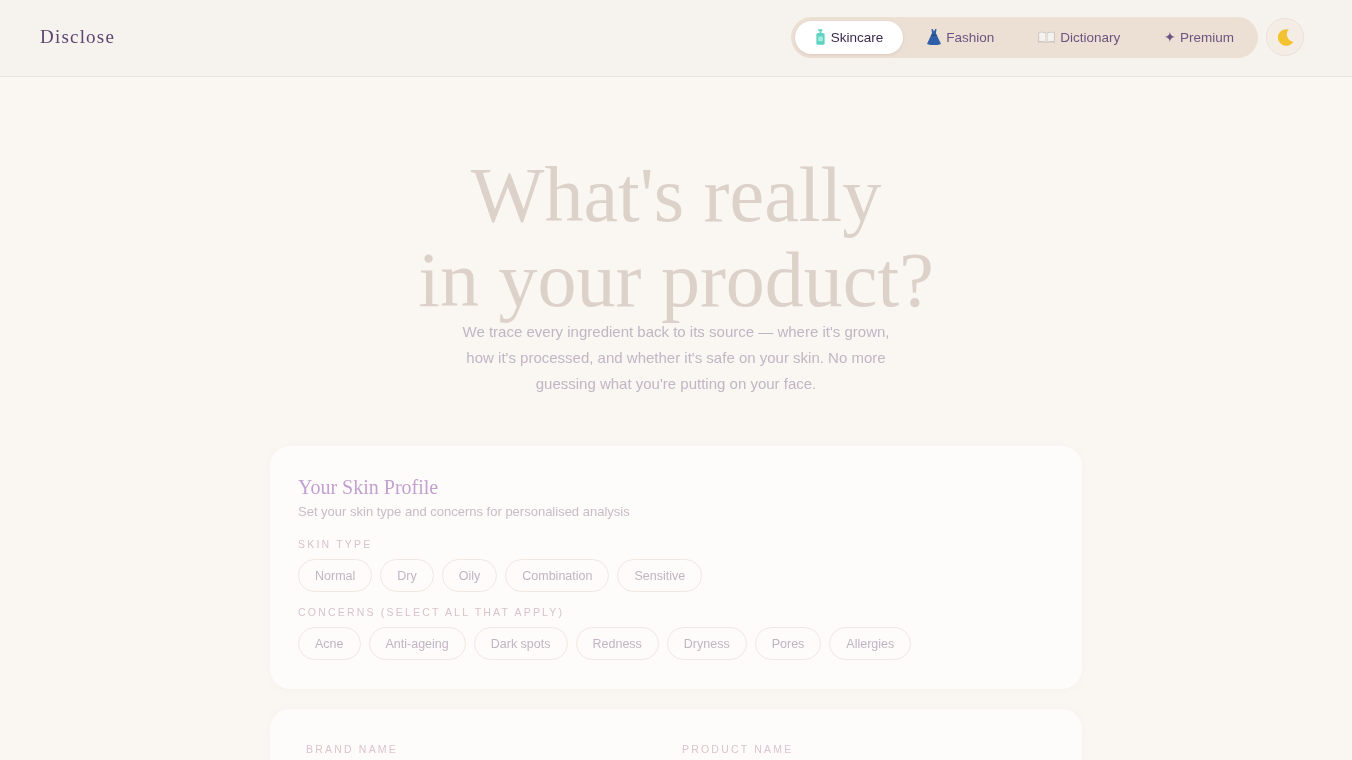 The width and height of the screenshot is (1352, 760). What do you see at coordinates (1199, 37) in the screenshot?
I see `nav-tab: ✦ Premium` at bounding box center [1199, 37].